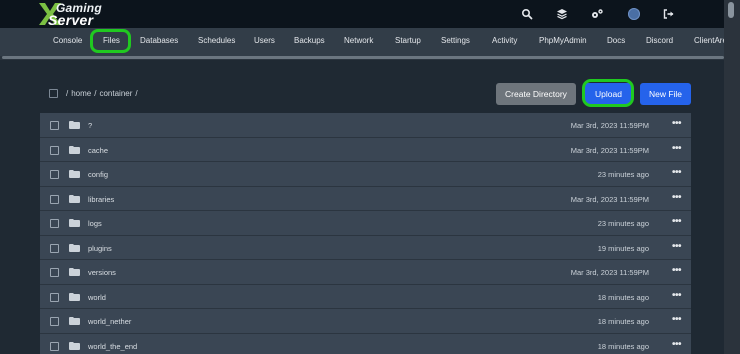  I want to click on search-icon, so click(527, 14).